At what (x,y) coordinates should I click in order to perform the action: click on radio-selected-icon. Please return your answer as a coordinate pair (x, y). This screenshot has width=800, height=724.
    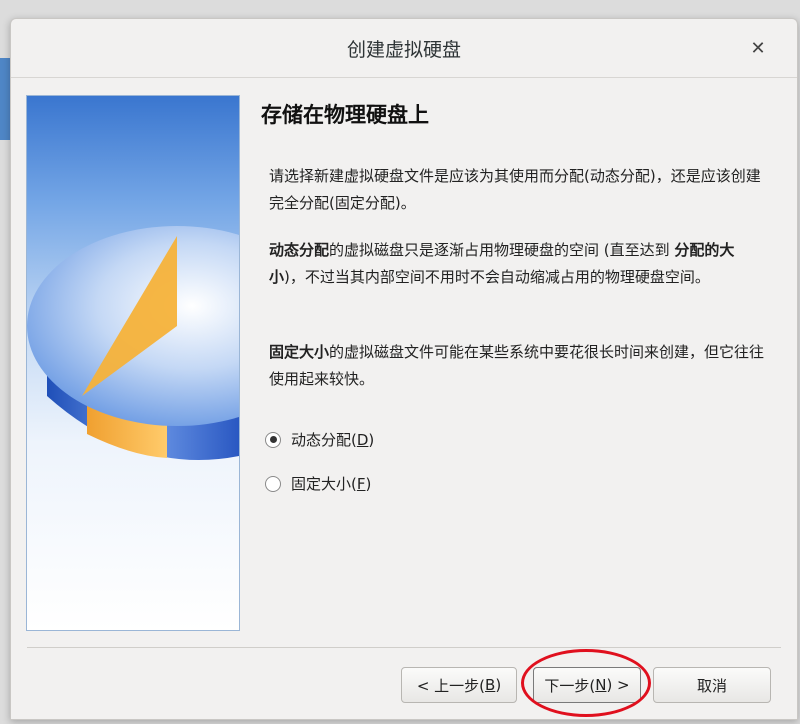
    Looking at the image, I should click on (273, 439).